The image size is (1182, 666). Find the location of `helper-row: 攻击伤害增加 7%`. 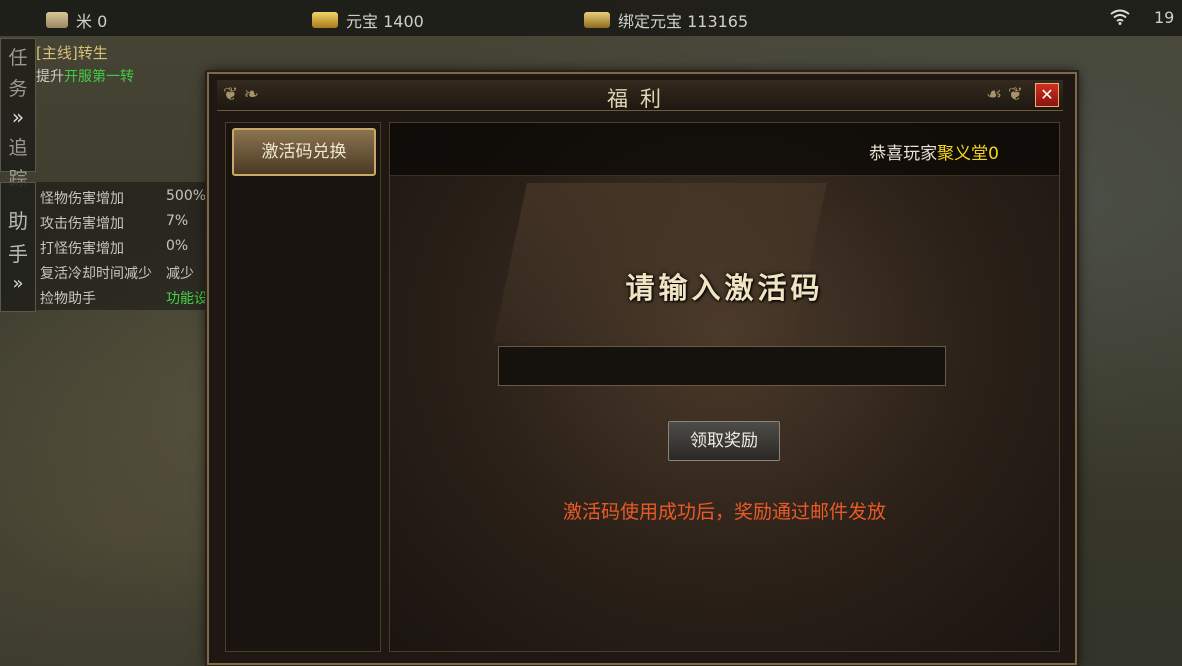

helper-row: 攻击伤害增加 7% is located at coordinates (114, 223).